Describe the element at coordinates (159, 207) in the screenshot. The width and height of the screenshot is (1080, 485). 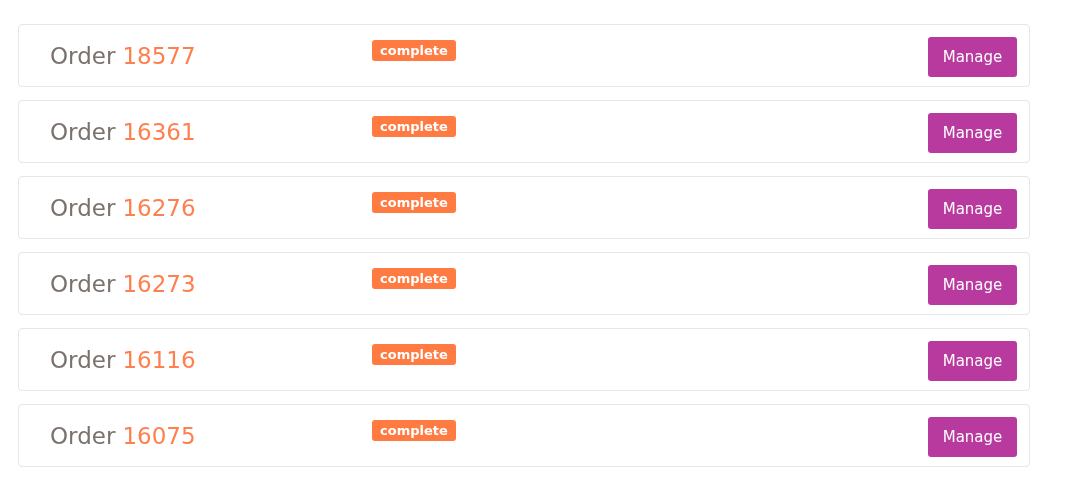
I see `order-number: 16276` at that location.